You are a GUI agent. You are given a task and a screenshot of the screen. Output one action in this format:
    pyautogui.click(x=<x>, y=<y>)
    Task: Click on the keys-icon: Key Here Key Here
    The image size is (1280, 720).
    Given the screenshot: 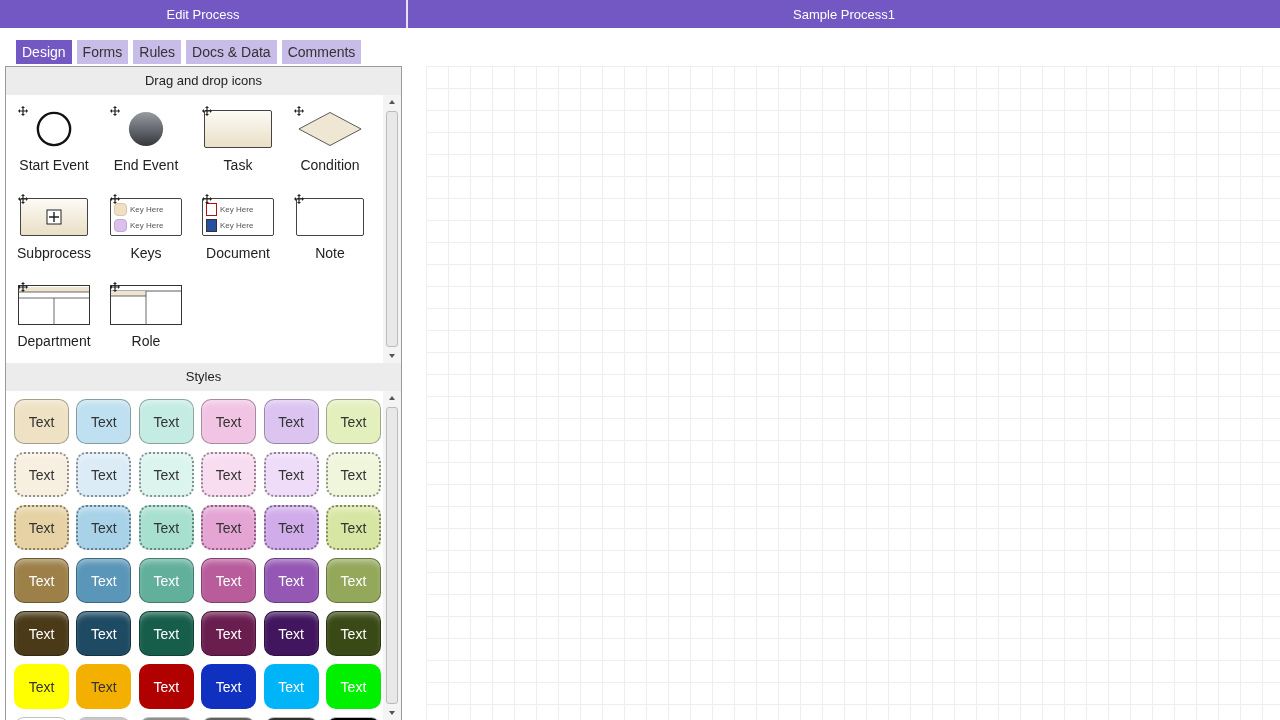 What is the action you would take?
    pyautogui.click(x=146, y=217)
    